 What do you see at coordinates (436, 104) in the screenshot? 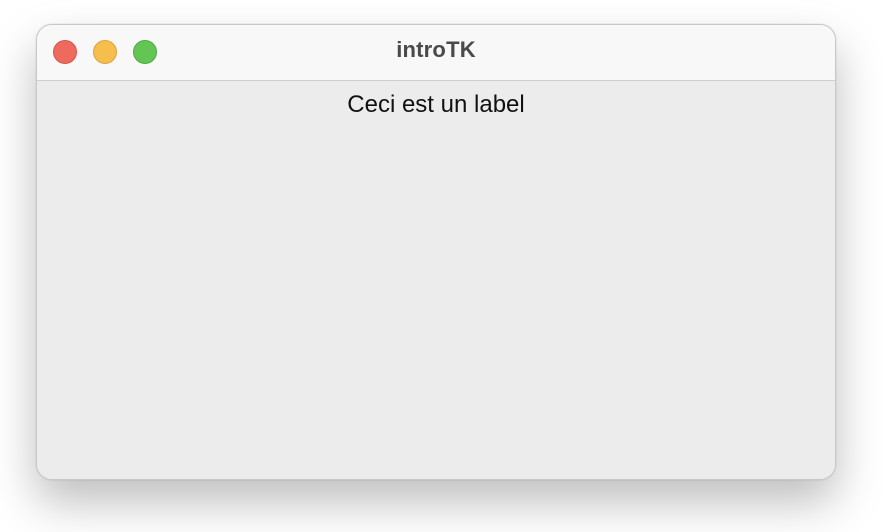
I see `content-label: Ceci est un label` at bounding box center [436, 104].